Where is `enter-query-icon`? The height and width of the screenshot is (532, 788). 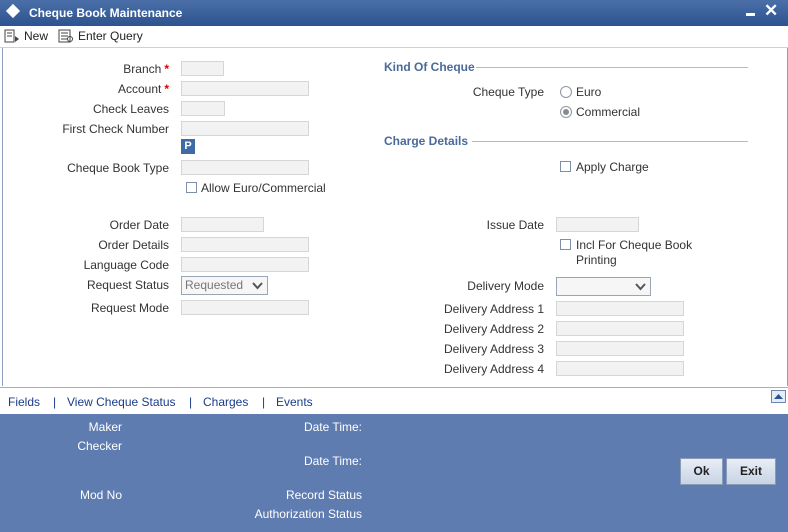 enter-query-icon is located at coordinates (65, 36).